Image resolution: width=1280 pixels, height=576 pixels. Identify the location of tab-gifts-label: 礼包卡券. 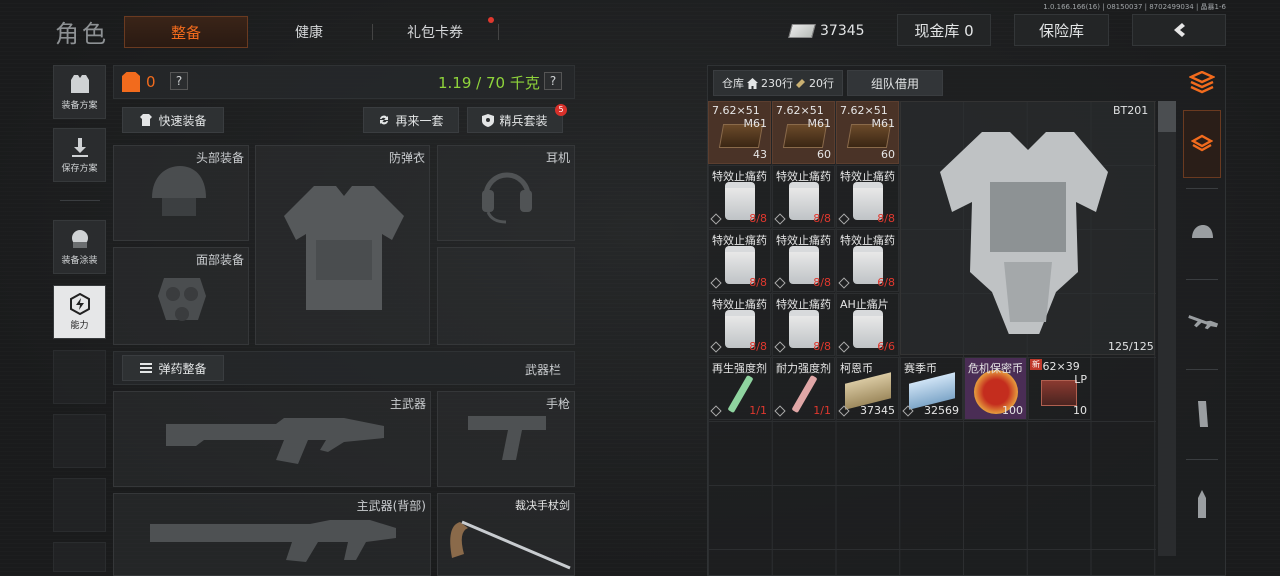
(435, 33).